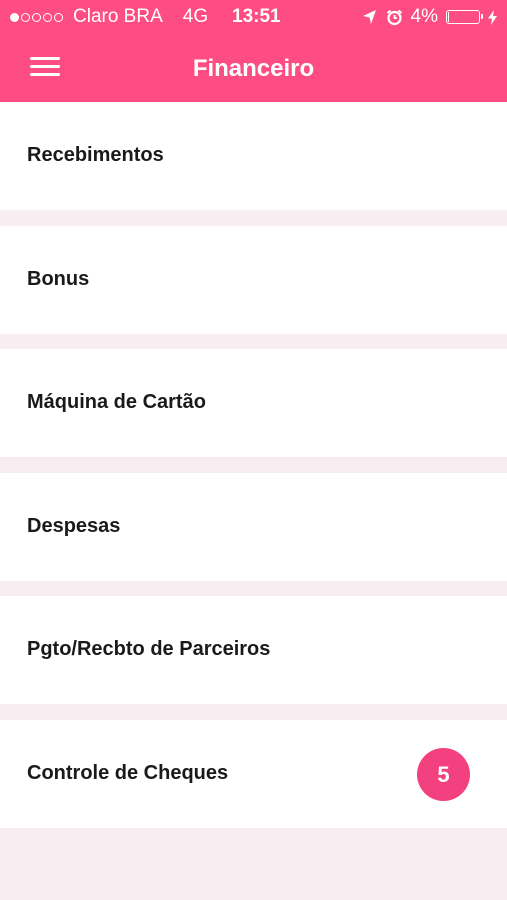  I want to click on menu-item-parceiros: Pgto/Recbto de Parceiros, so click(253, 650).